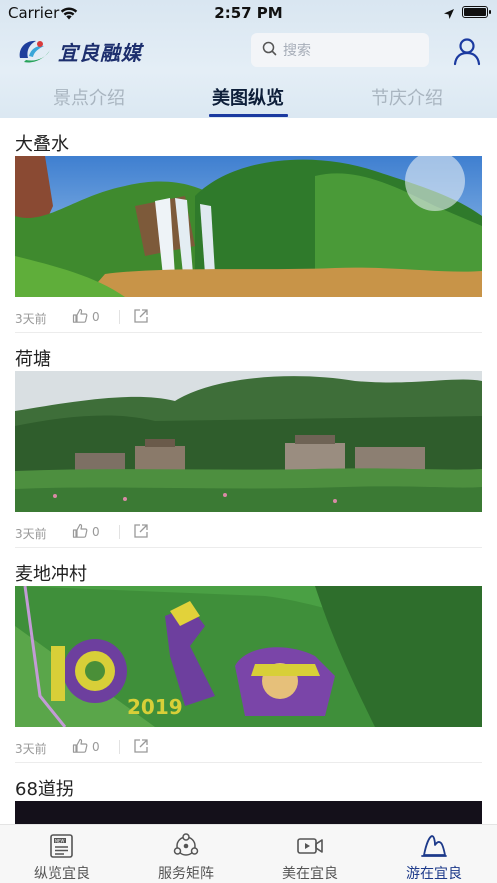  I want to click on search-placeholder: 搜索, so click(297, 51).